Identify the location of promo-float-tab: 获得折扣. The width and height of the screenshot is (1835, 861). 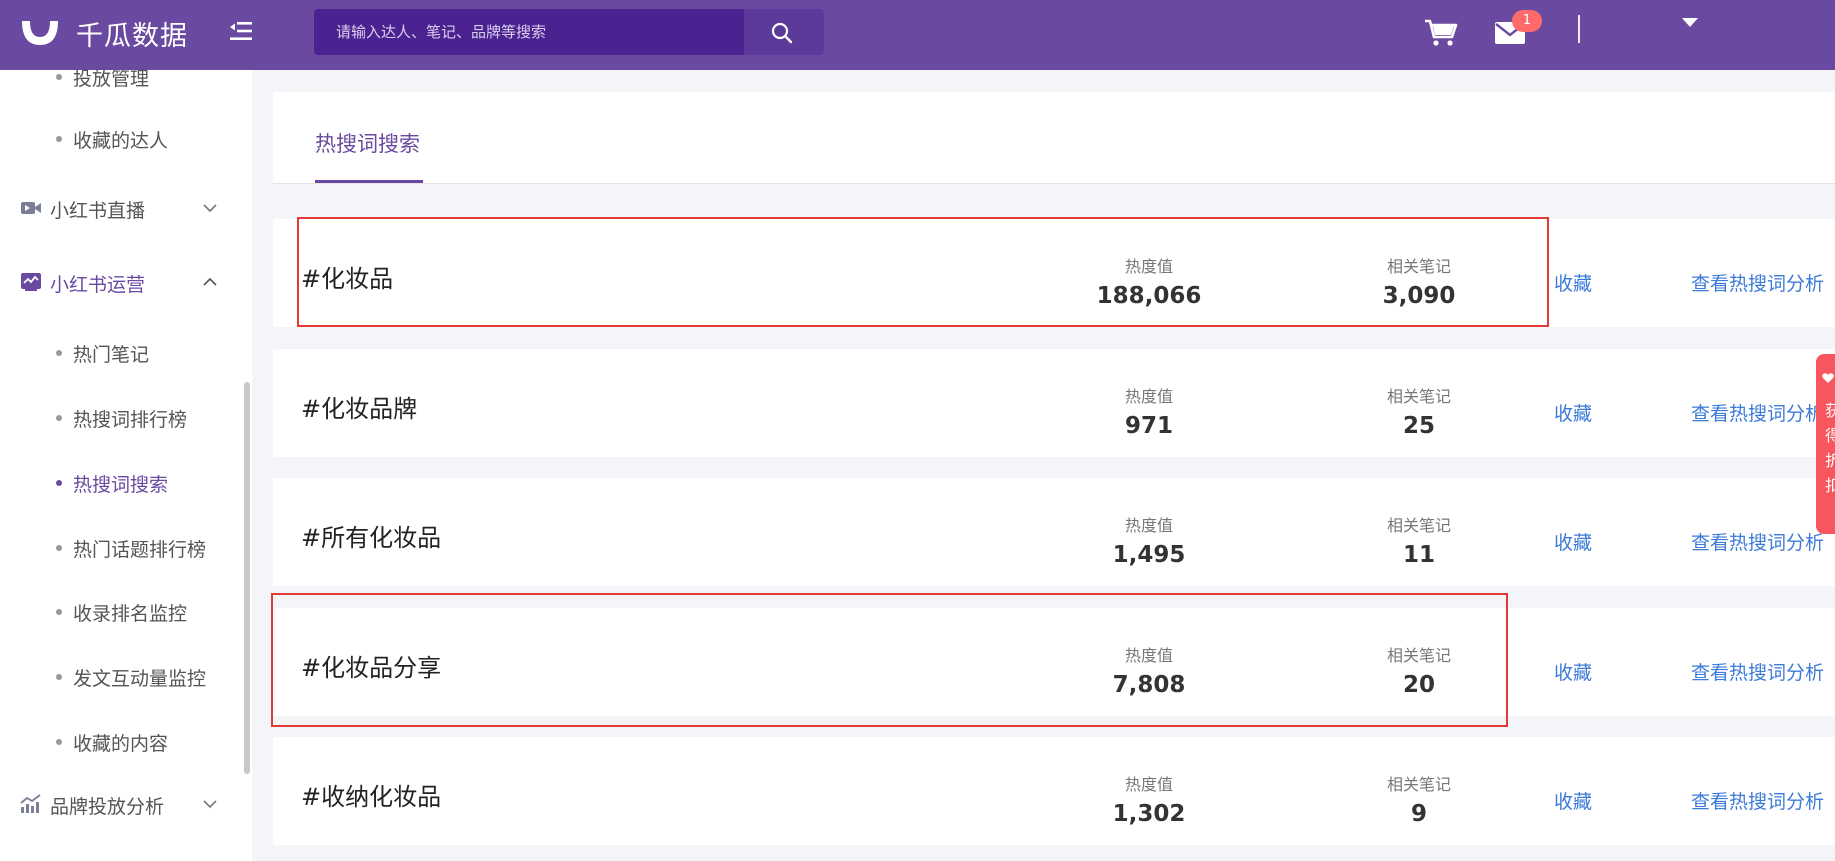
(1825, 444).